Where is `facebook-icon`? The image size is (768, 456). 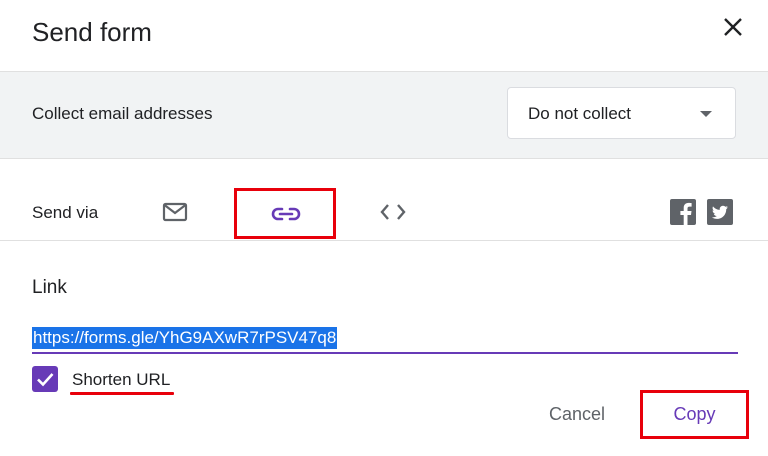 facebook-icon is located at coordinates (683, 212).